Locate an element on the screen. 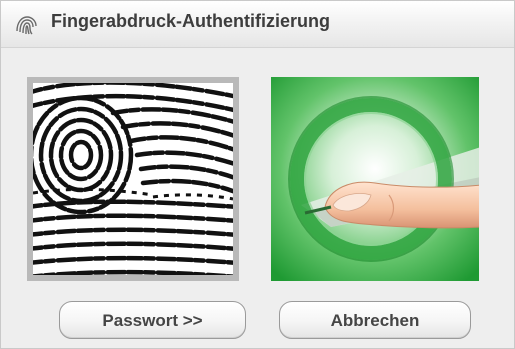  title-bar: Fingerabdruck-Authentifizierung is located at coordinates (257, 24).